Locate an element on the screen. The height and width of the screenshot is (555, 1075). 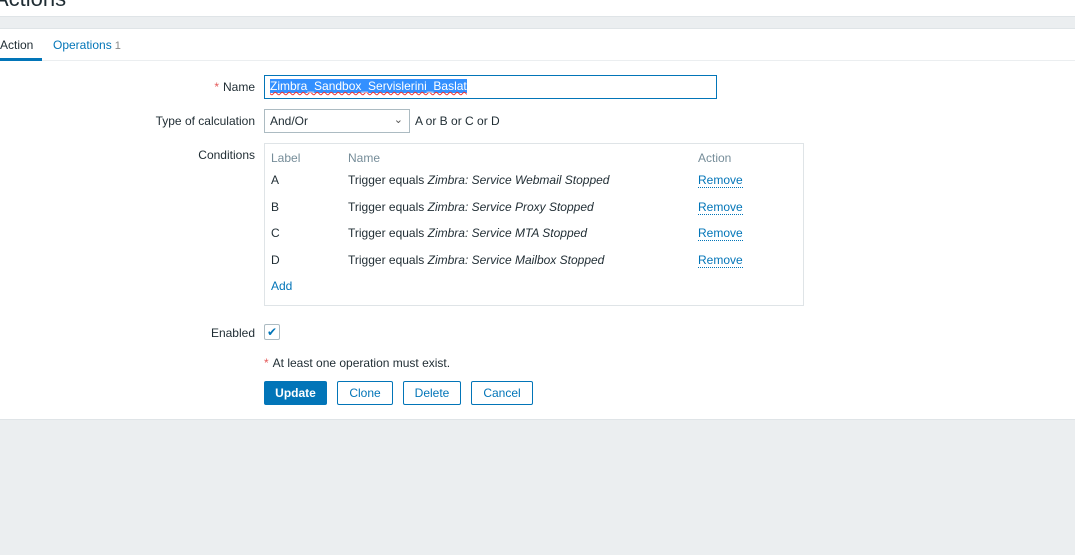
col-action: Action is located at coordinates (715, 158).